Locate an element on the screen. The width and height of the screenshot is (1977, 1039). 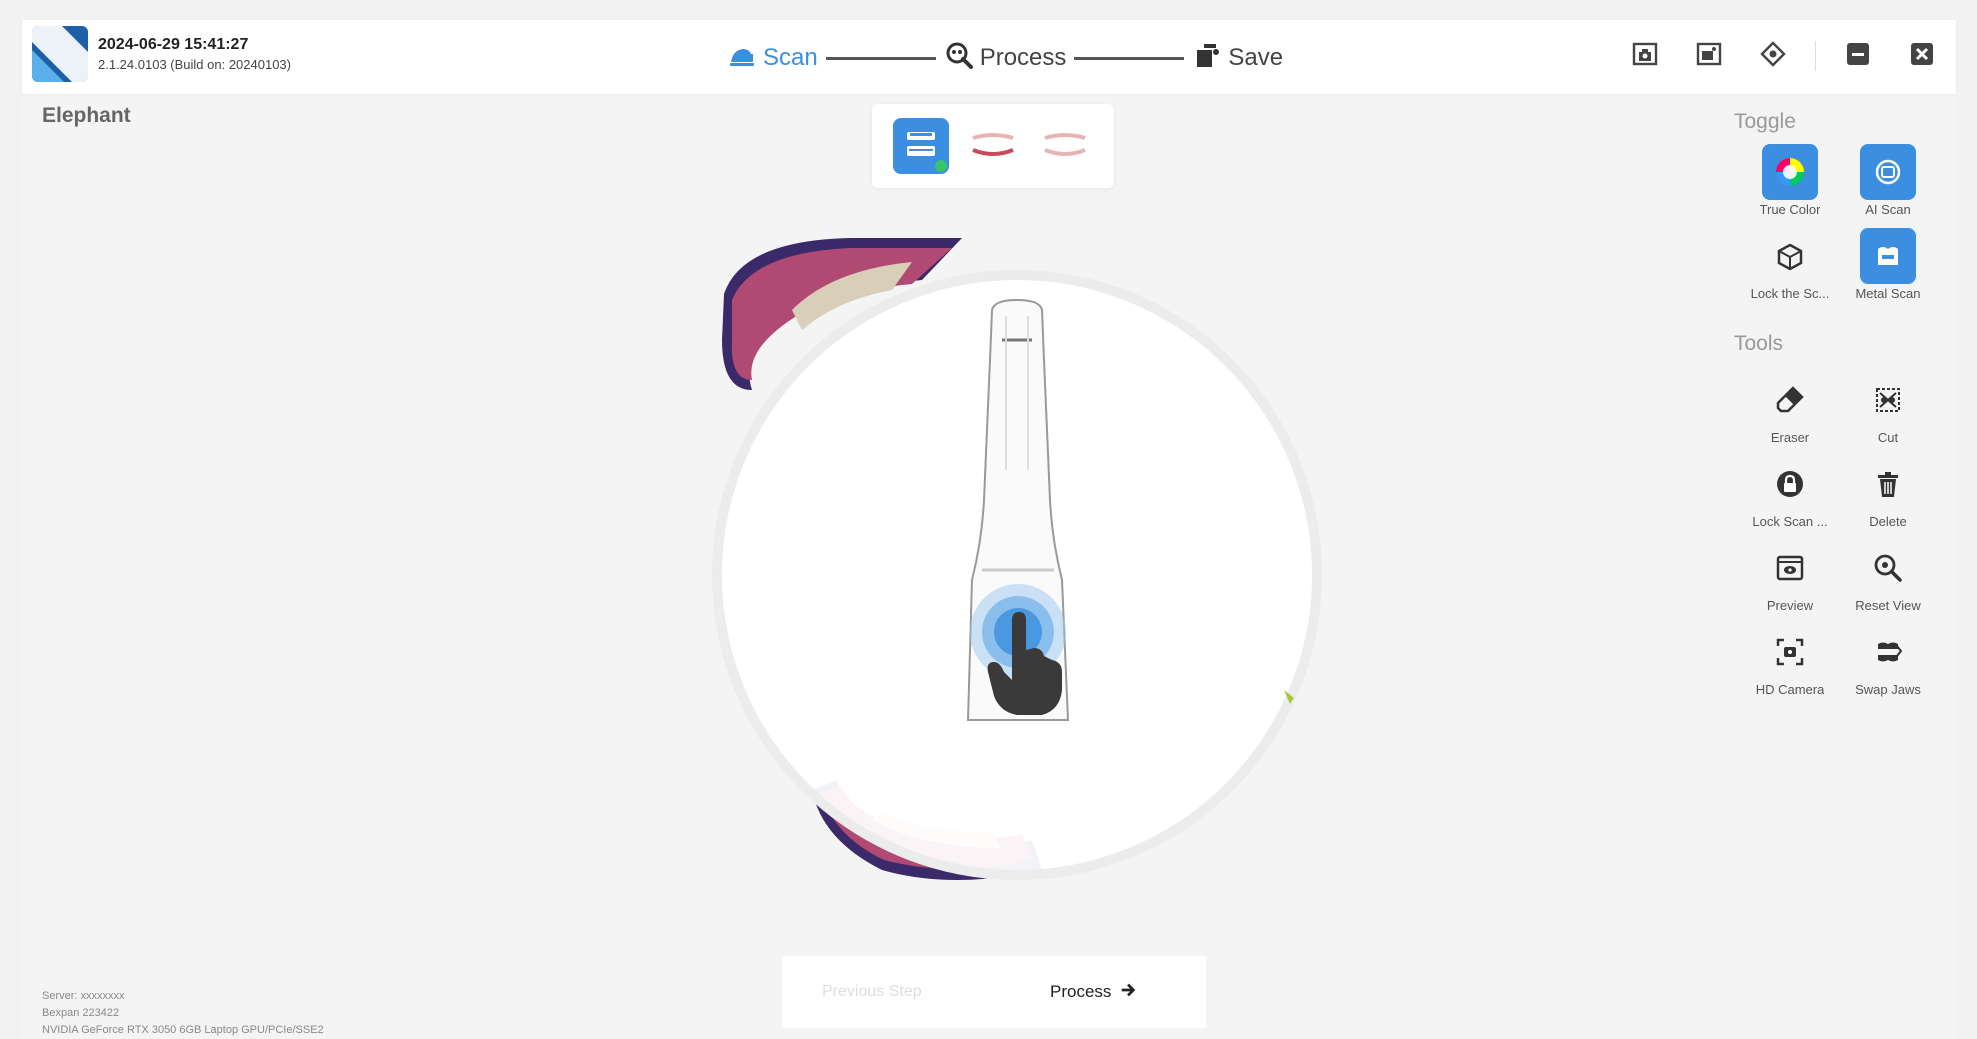
swap-jaws-tool: Swap Jaws is located at coordinates (1888, 666).